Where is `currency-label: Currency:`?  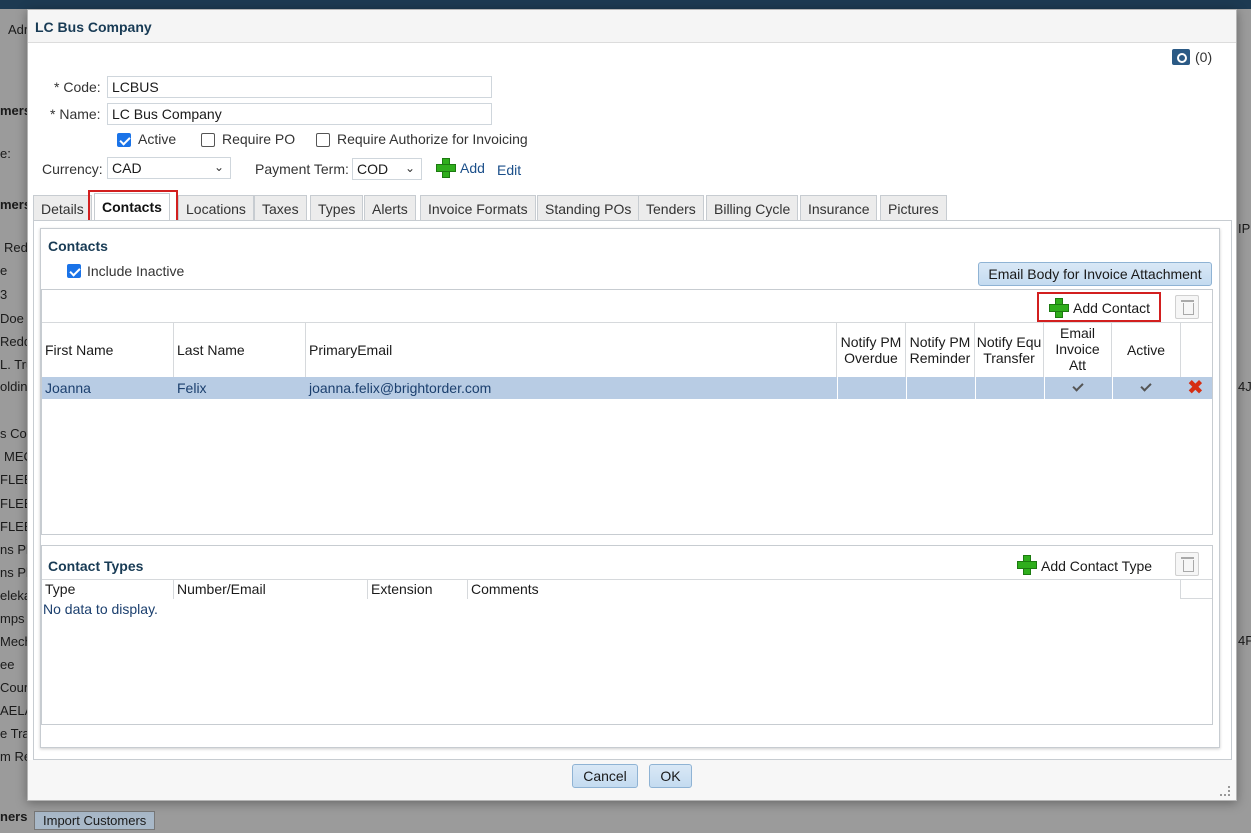 currency-label: Currency: is located at coordinates (72, 169).